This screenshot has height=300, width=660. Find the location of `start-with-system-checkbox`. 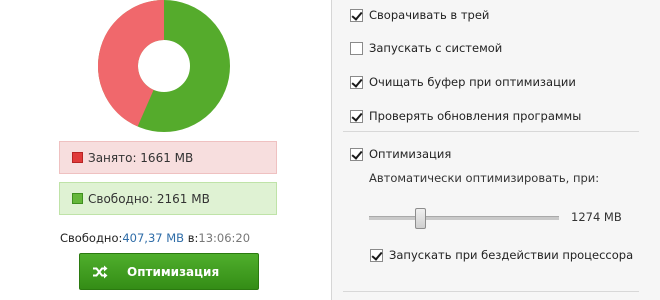

start-with-system-checkbox is located at coordinates (356, 48).